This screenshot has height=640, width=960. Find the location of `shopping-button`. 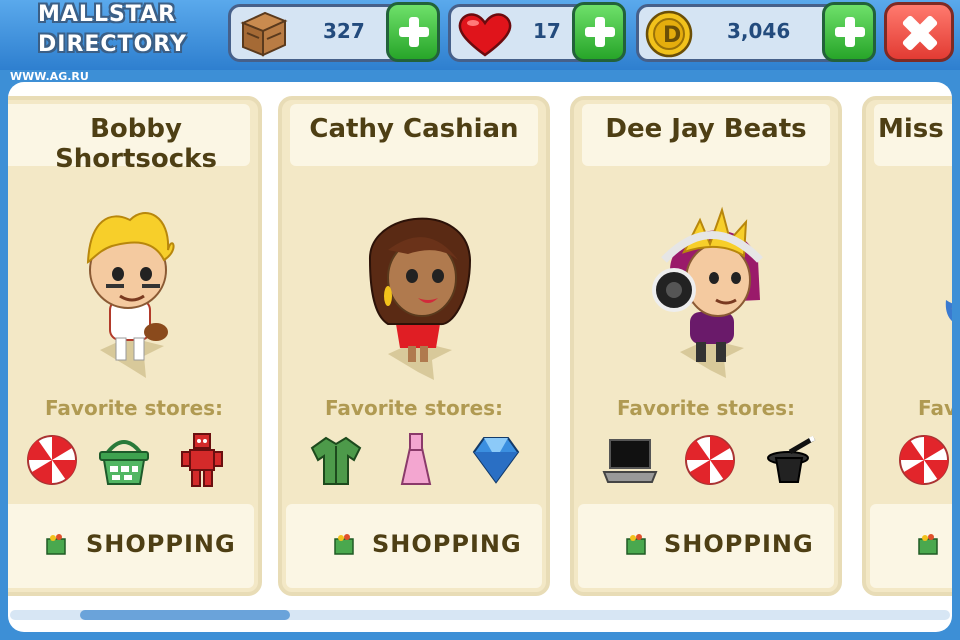

shopping-button is located at coordinates (911, 546).